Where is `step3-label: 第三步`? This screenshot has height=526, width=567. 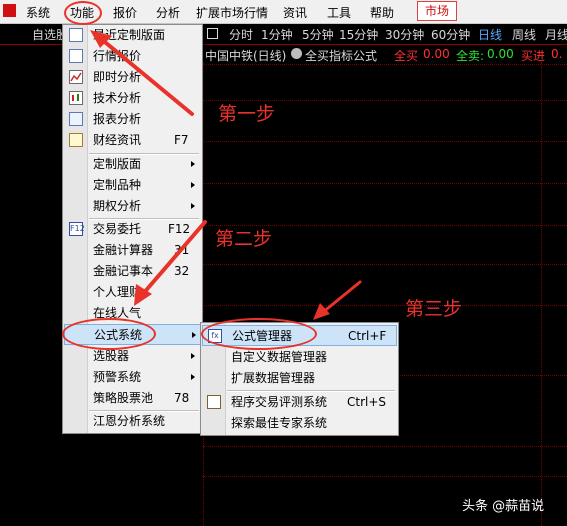
step3-label: 第三步 is located at coordinates (434, 309).